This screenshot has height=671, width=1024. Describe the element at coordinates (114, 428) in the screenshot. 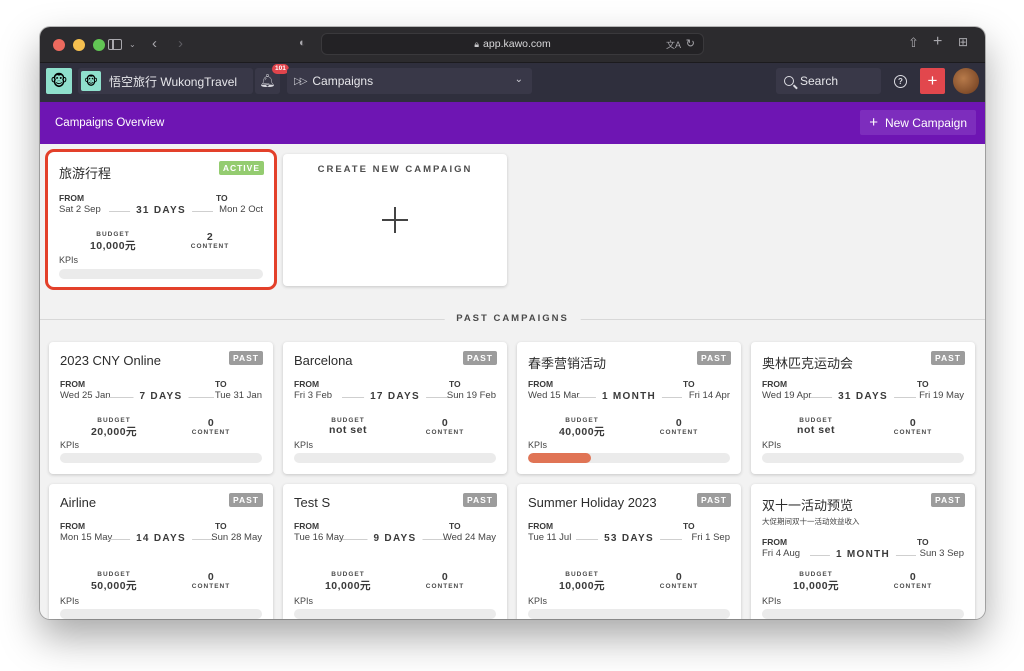

I see `budget-metric: BUDGET 20,000元` at that location.